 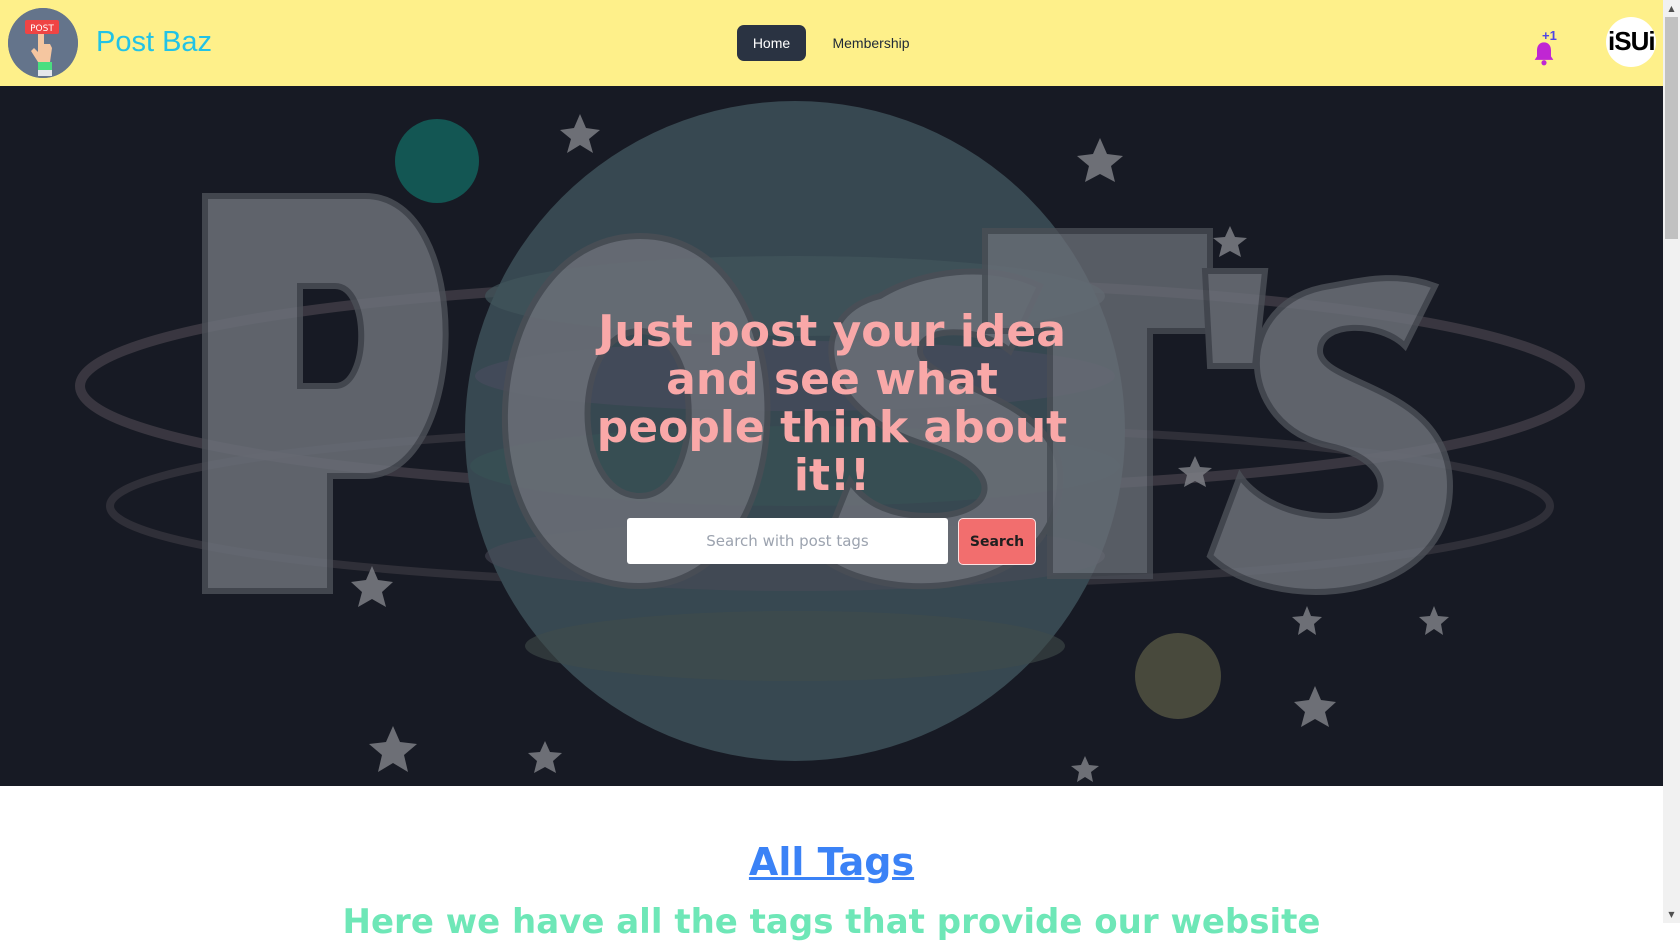 What do you see at coordinates (1671, 8) in the screenshot?
I see `scroll-up-arrow-icon: ▲` at bounding box center [1671, 8].